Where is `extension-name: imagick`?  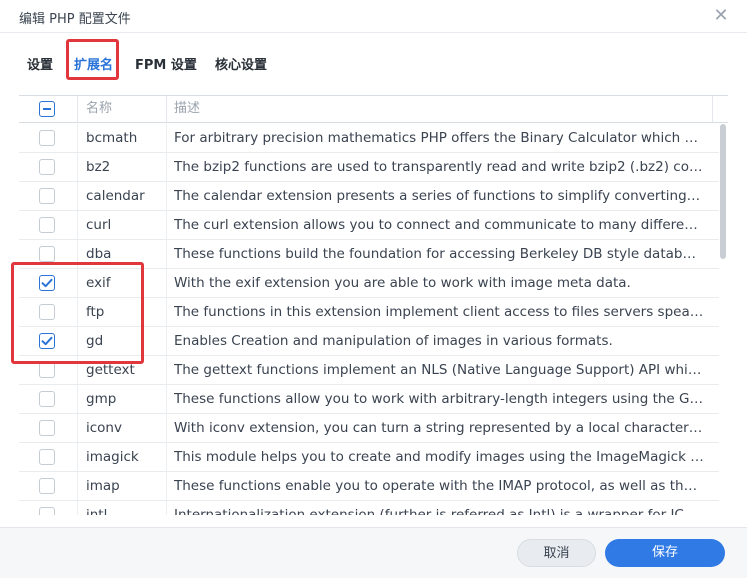 extension-name: imagick is located at coordinates (112, 457).